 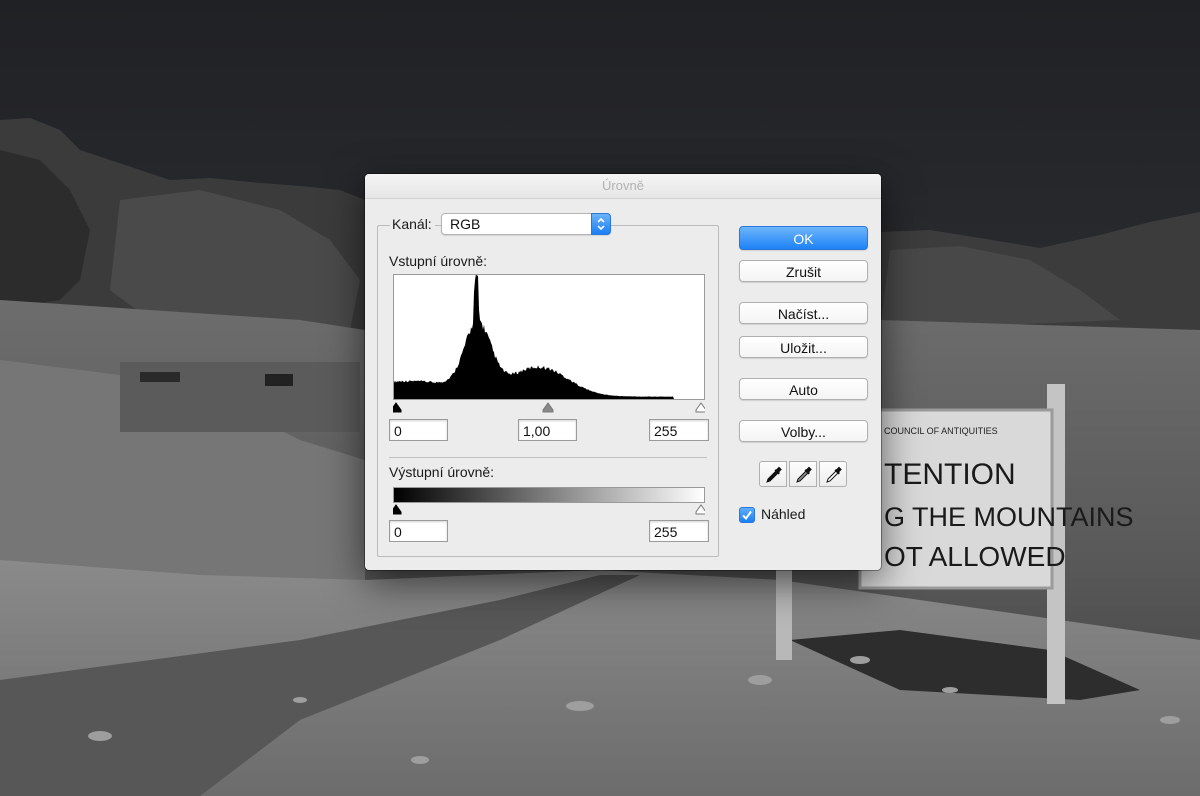 I want to click on input-slider-track, so click(x=548, y=406).